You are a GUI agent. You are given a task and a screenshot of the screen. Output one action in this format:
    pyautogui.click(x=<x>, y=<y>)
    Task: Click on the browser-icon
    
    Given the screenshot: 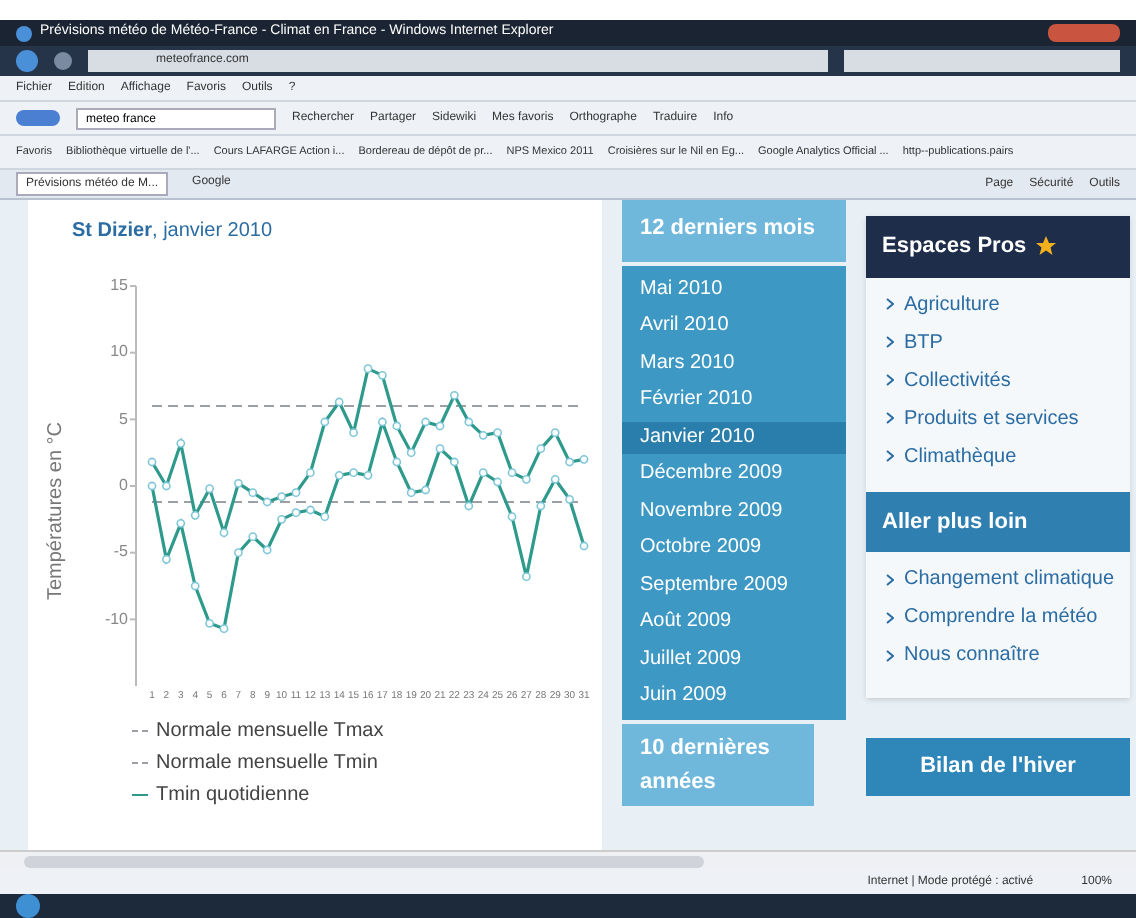 What is the action you would take?
    pyautogui.click(x=24, y=33)
    